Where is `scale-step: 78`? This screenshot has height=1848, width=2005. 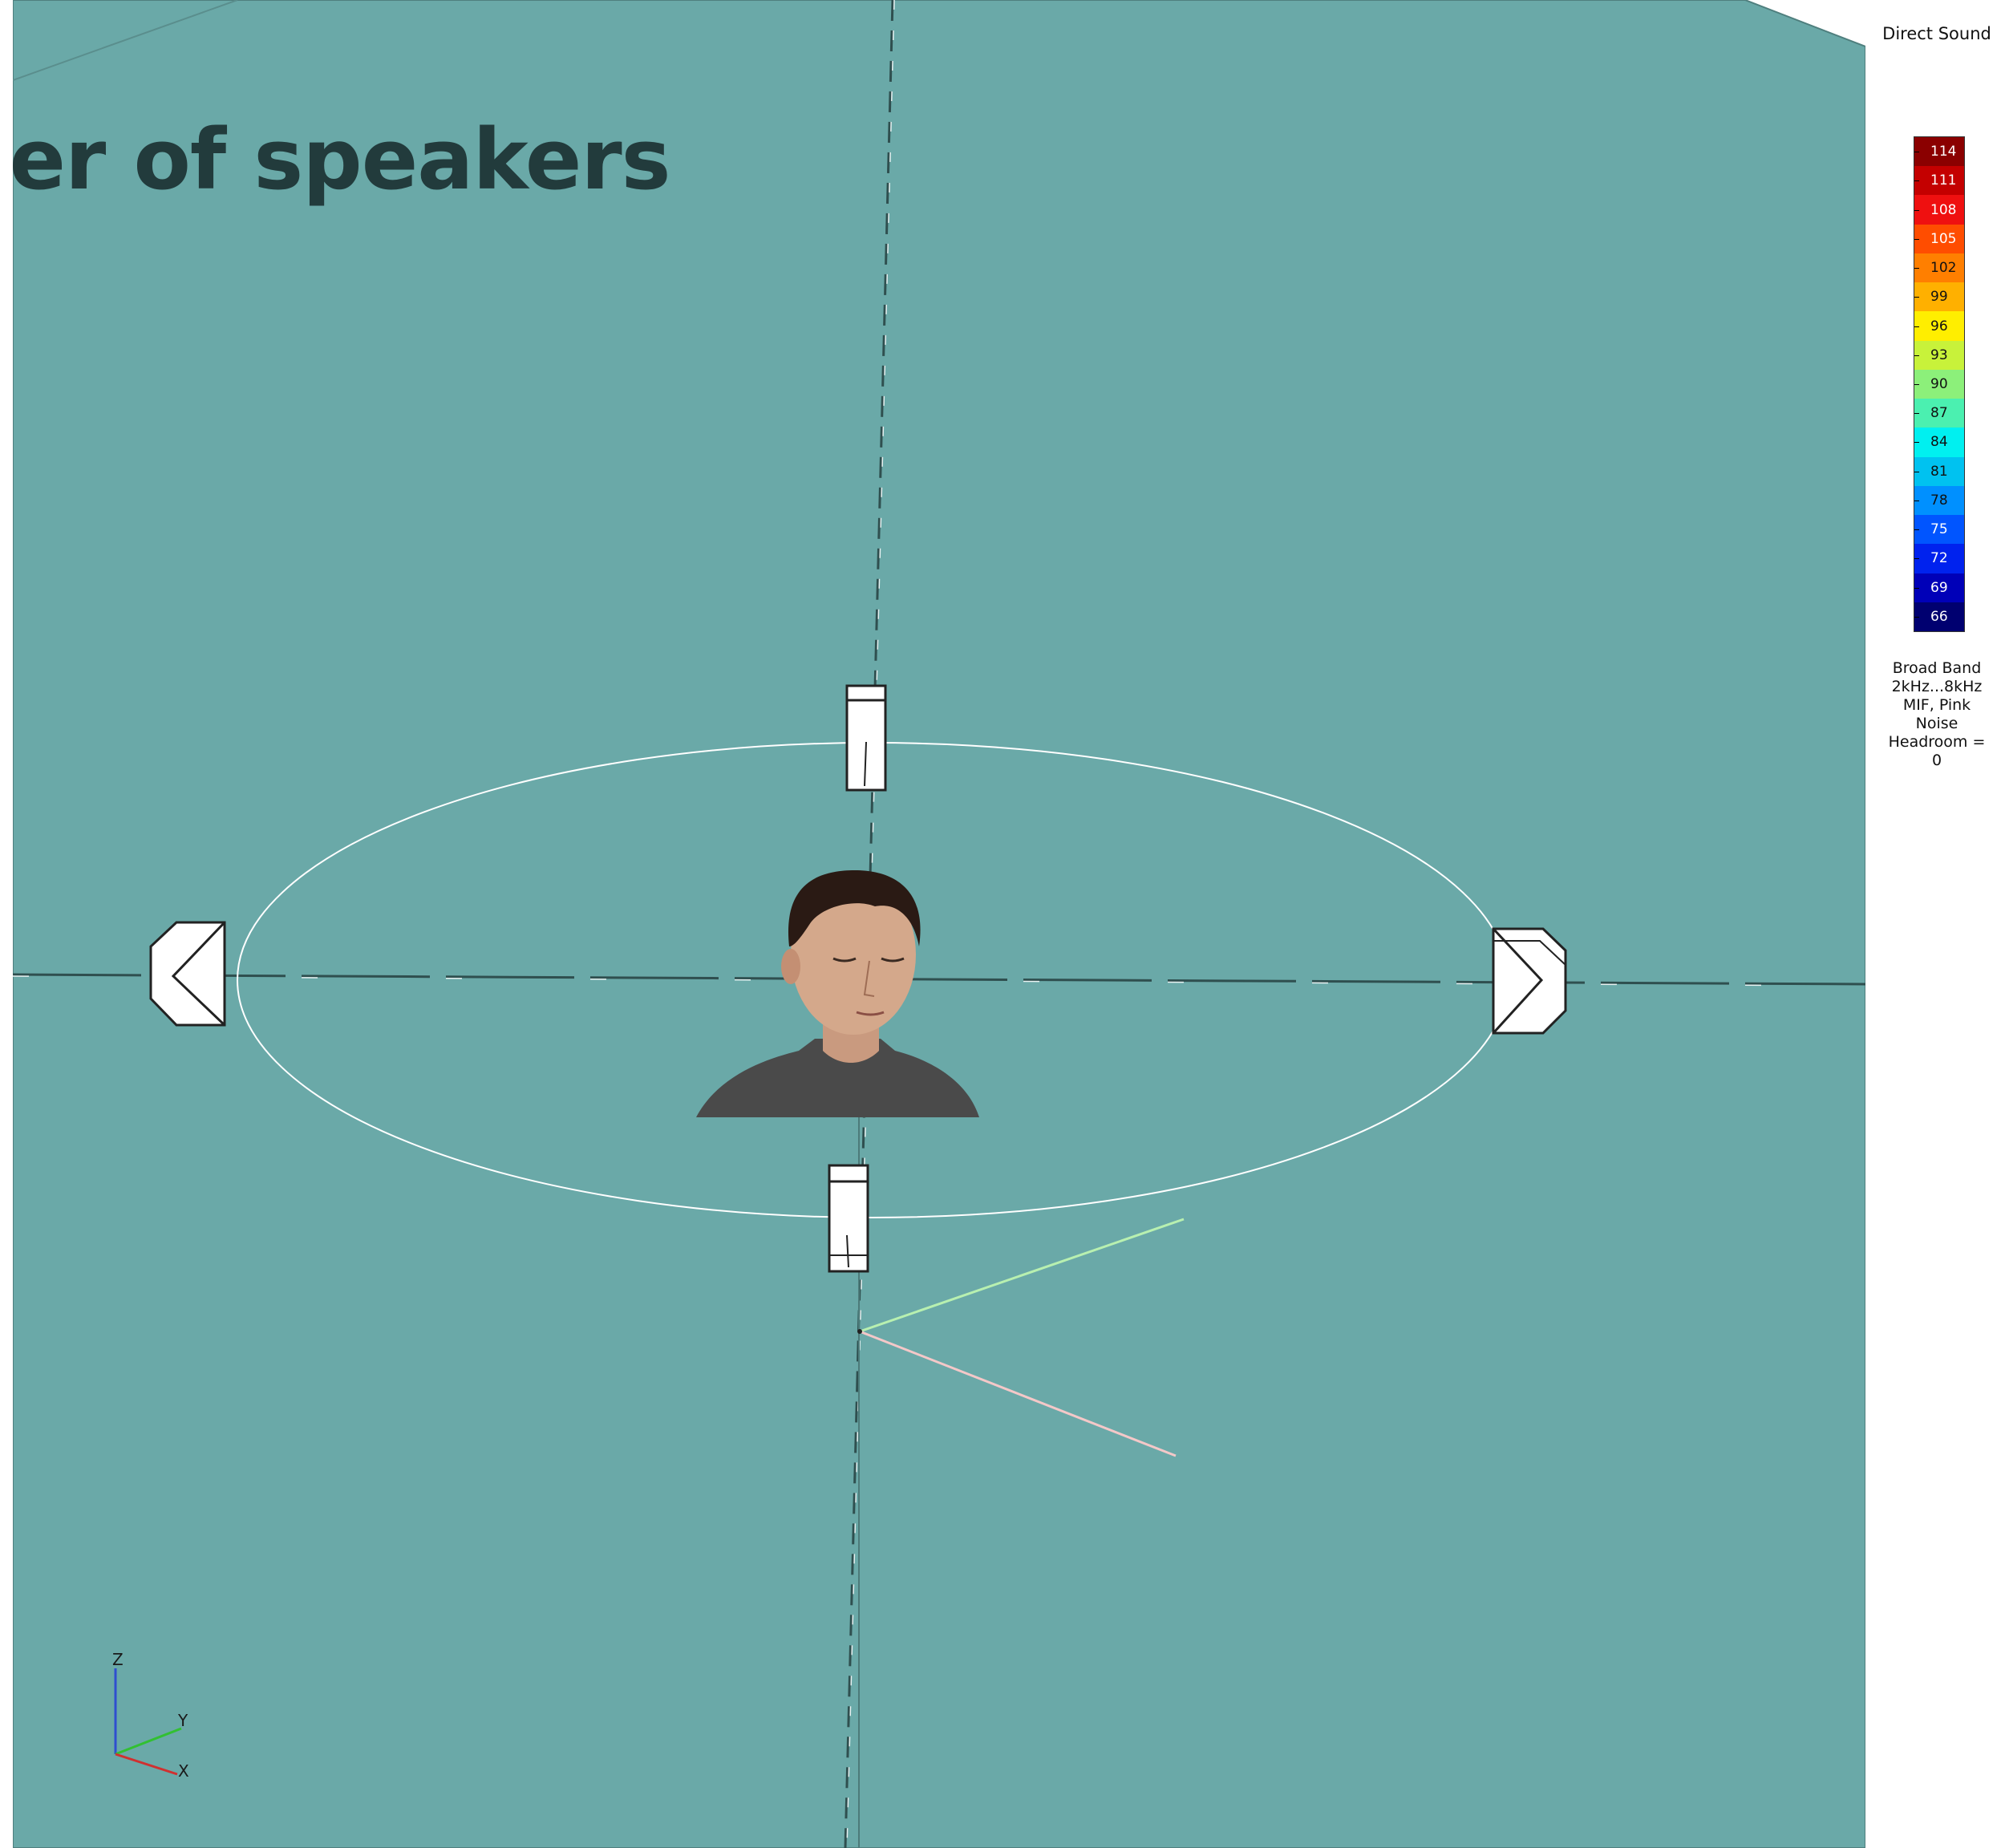
scale-step: 78 is located at coordinates (1939, 500).